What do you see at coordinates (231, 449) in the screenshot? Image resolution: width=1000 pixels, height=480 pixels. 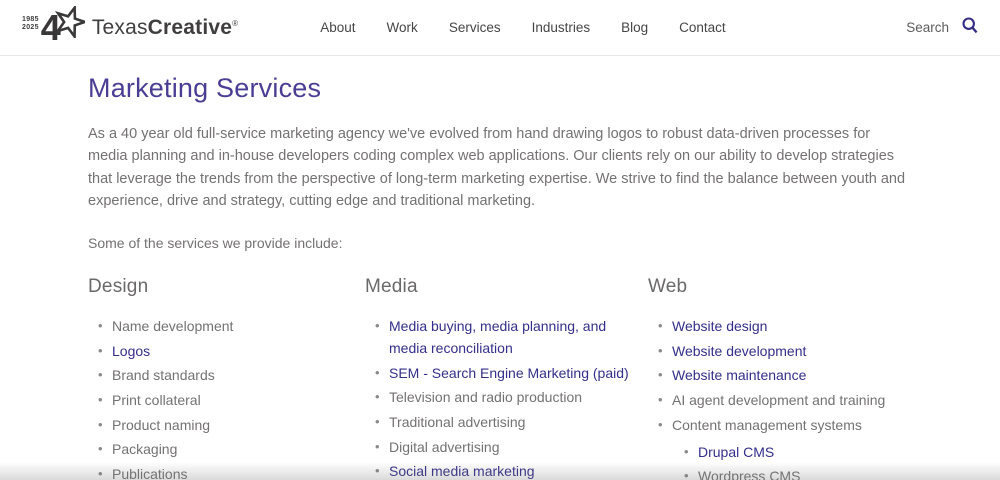 I see `service-list-item: Packaging` at bounding box center [231, 449].